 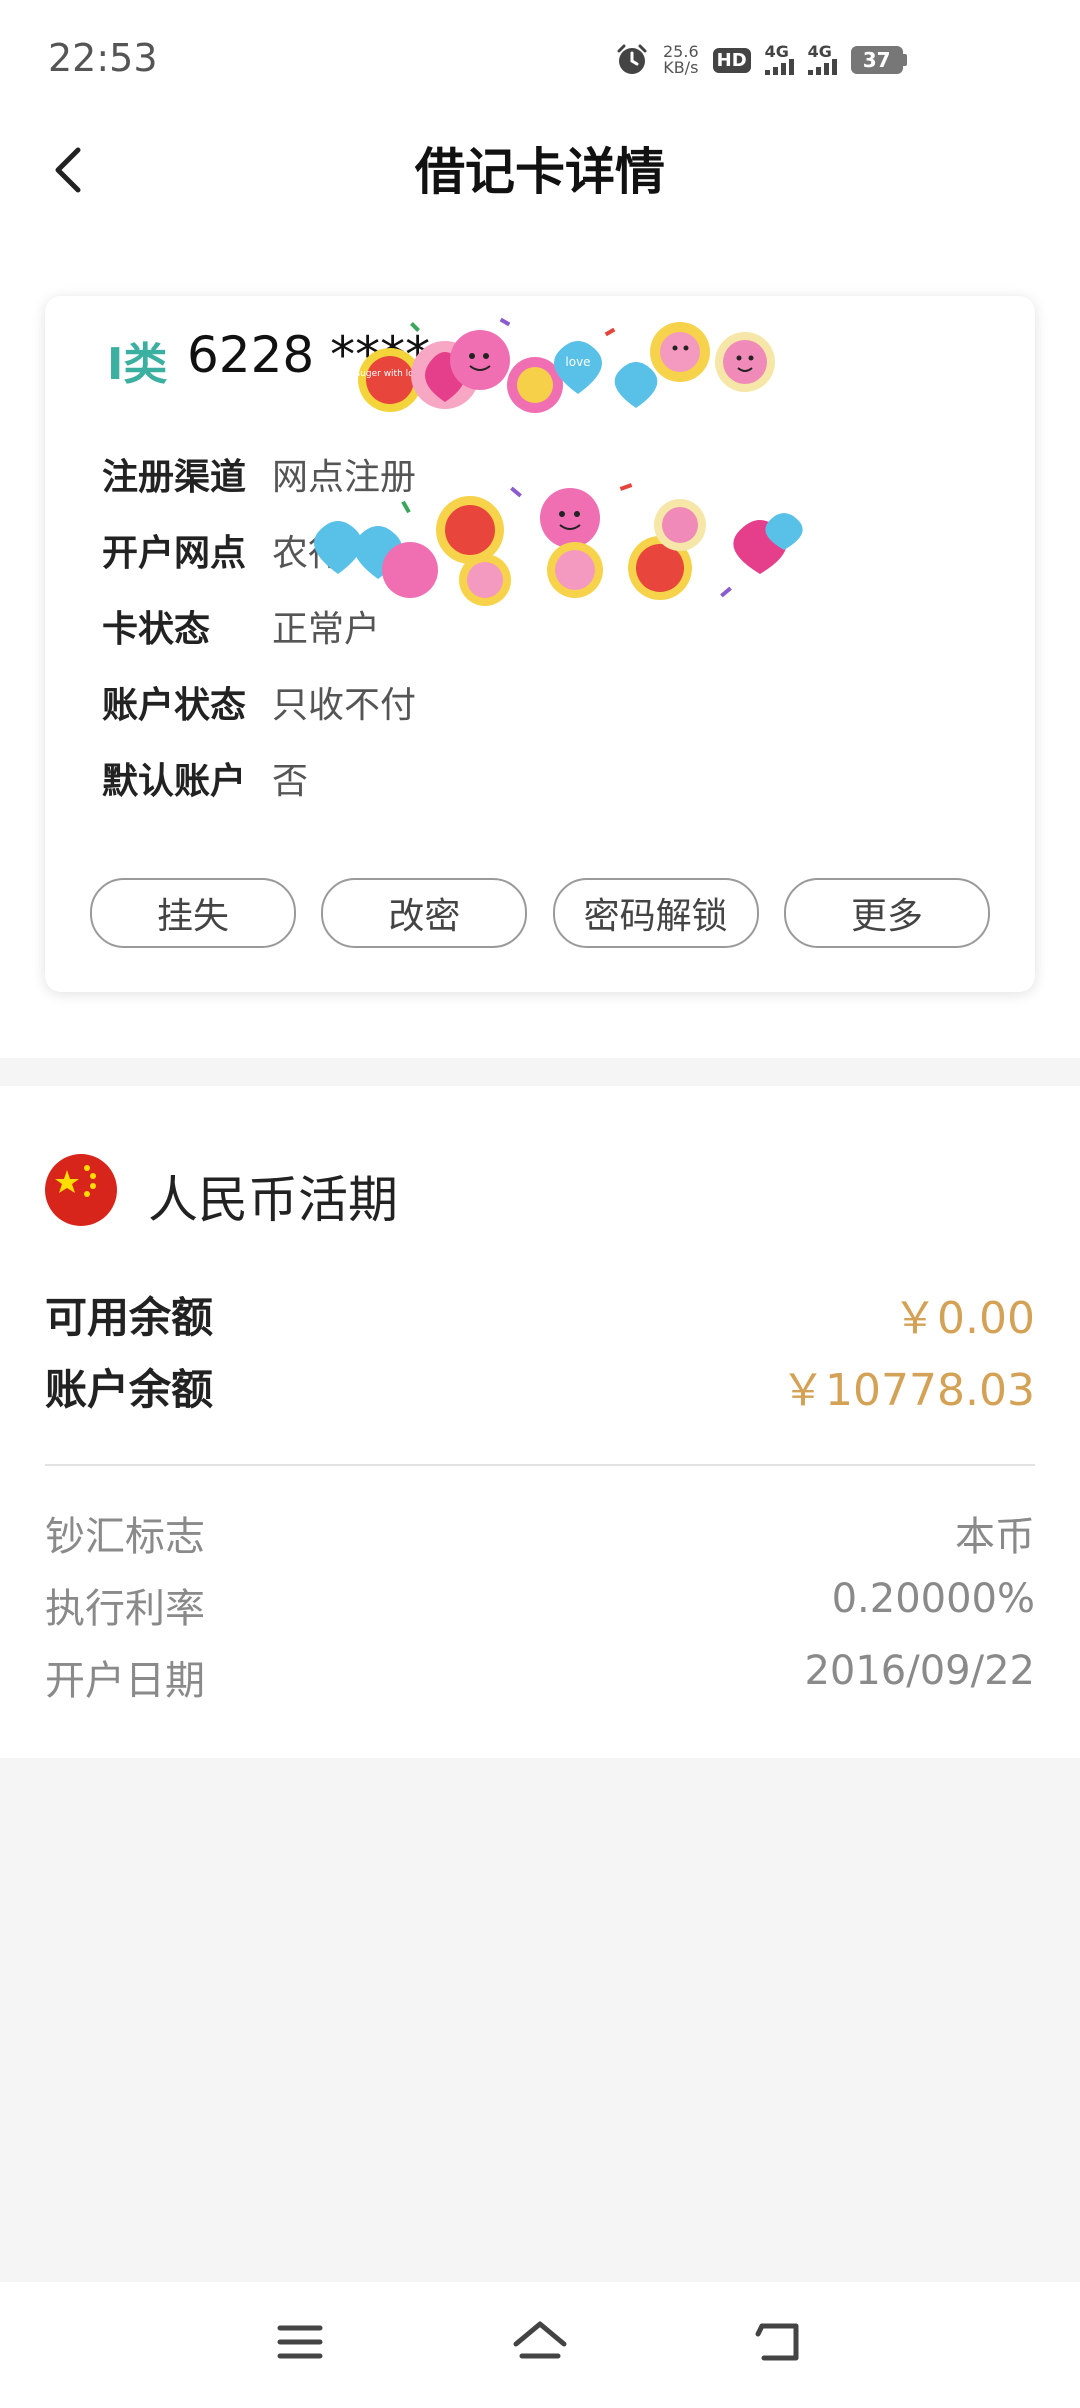 What do you see at coordinates (174, 705) in the screenshot?
I see `row-label: 账户状态` at bounding box center [174, 705].